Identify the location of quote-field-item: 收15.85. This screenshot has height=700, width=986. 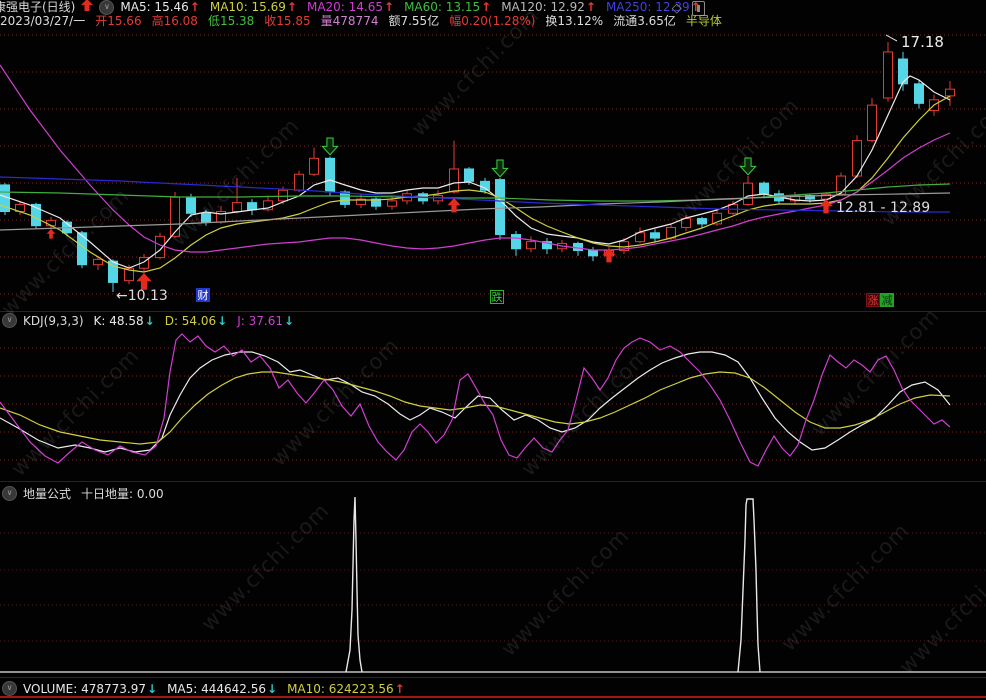
(287, 21).